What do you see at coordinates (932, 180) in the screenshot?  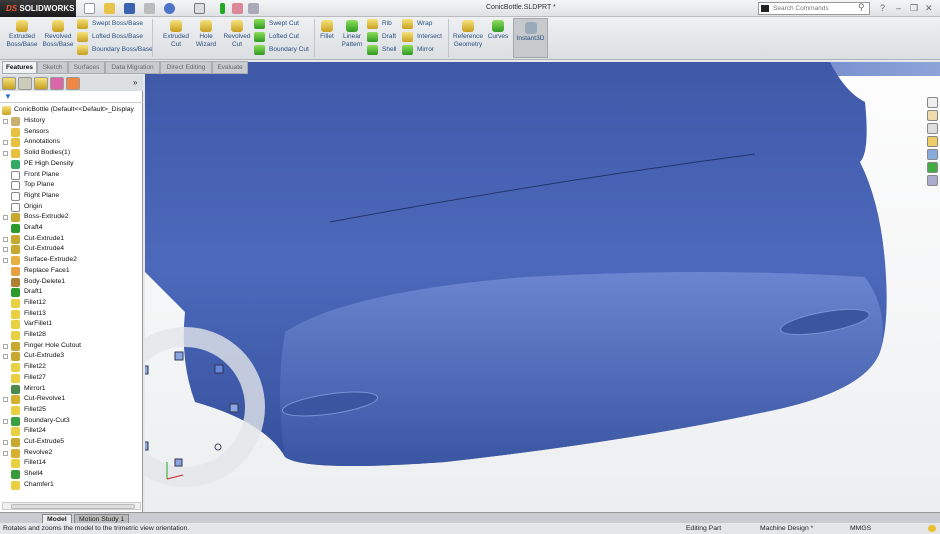 I see `custom-properties-icon` at bounding box center [932, 180].